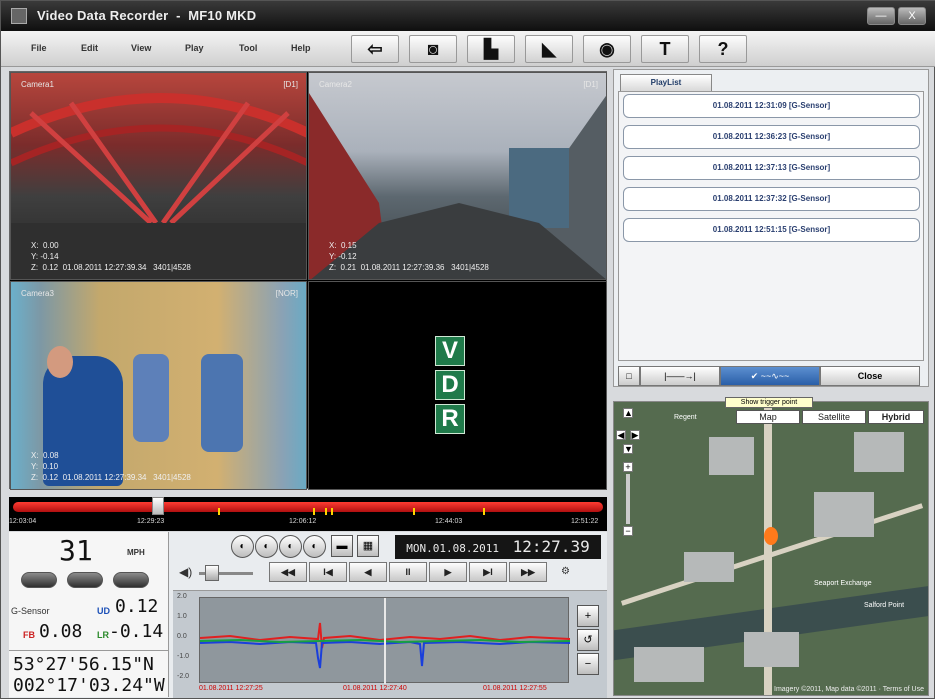 This screenshot has height=699, width=935. What do you see at coordinates (136, 552) in the screenshot?
I see `speed-unit: MPH` at bounding box center [136, 552].